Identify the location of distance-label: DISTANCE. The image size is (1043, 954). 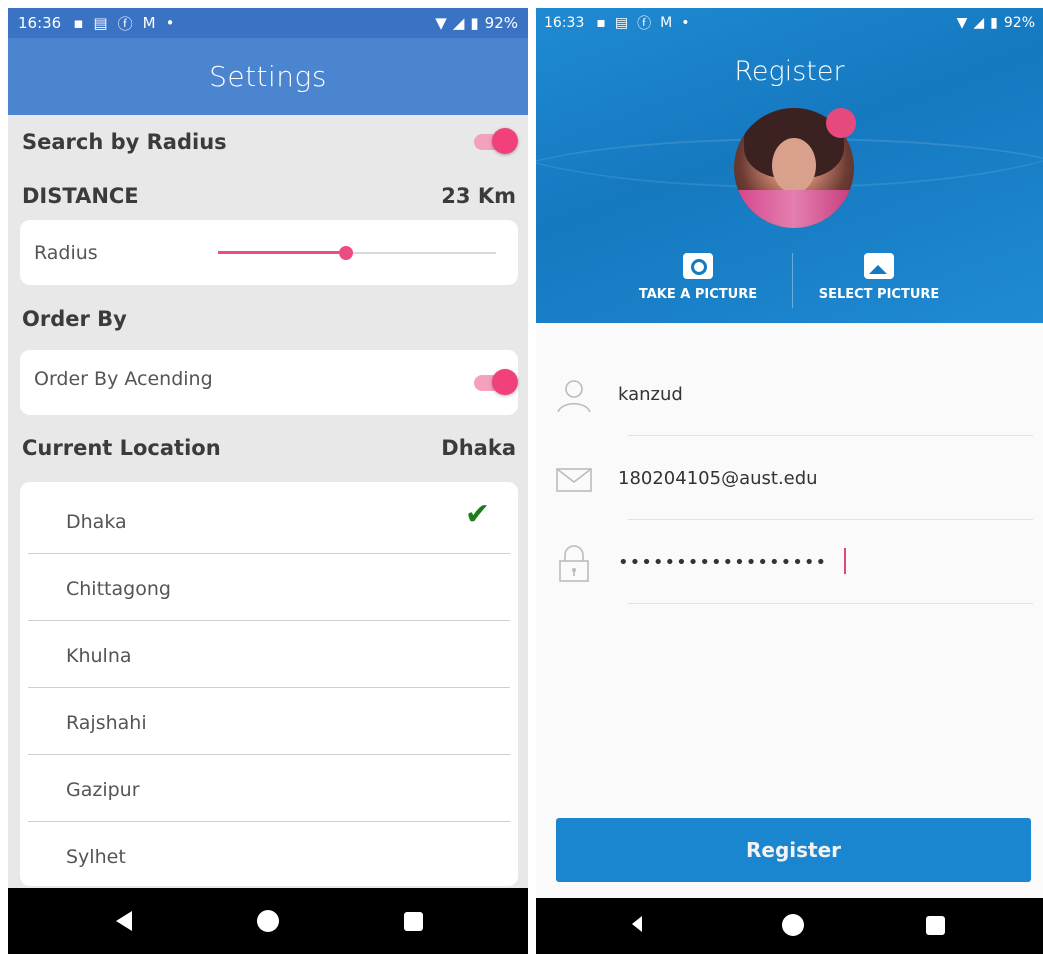
(80, 196).